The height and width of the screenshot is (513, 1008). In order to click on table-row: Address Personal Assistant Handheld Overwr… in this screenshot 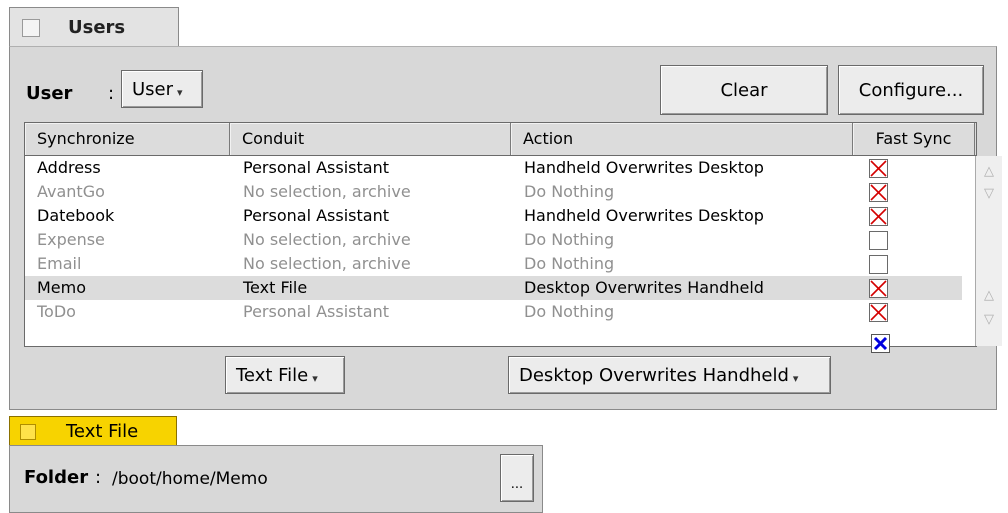, I will do `click(493, 168)`.